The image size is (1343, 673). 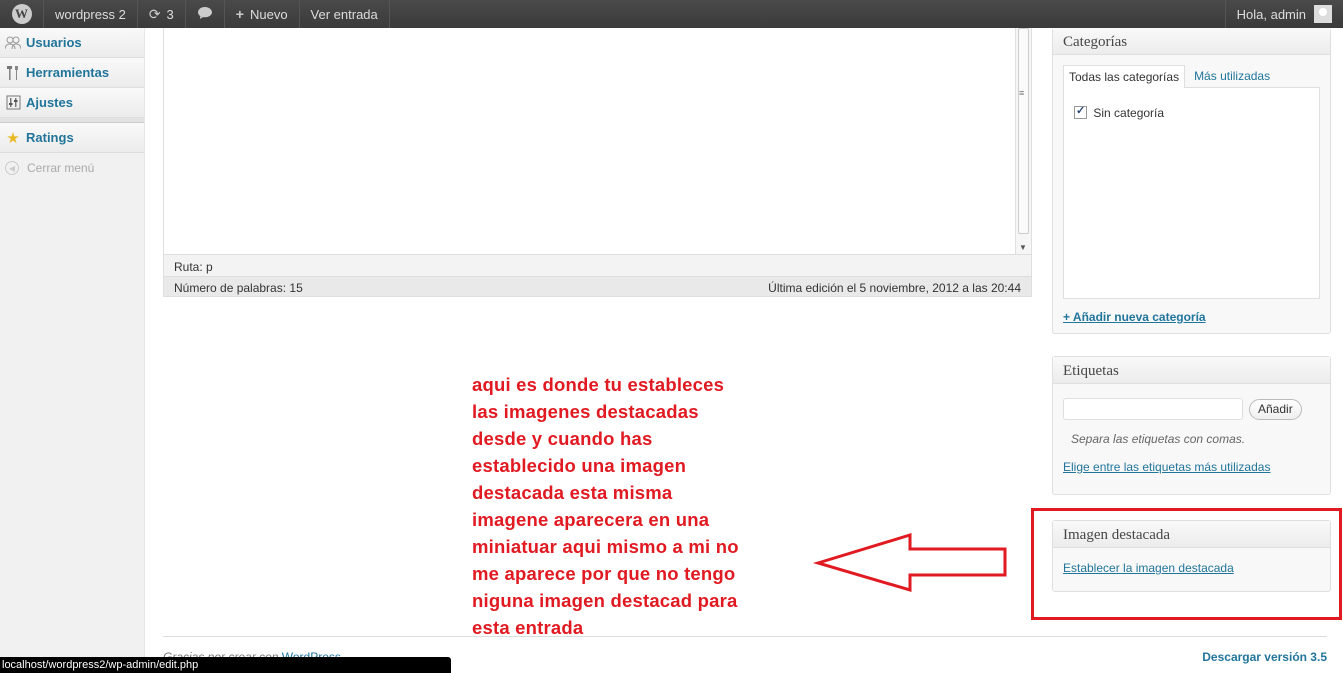 I want to click on star-icon: ★, so click(x=13, y=138).